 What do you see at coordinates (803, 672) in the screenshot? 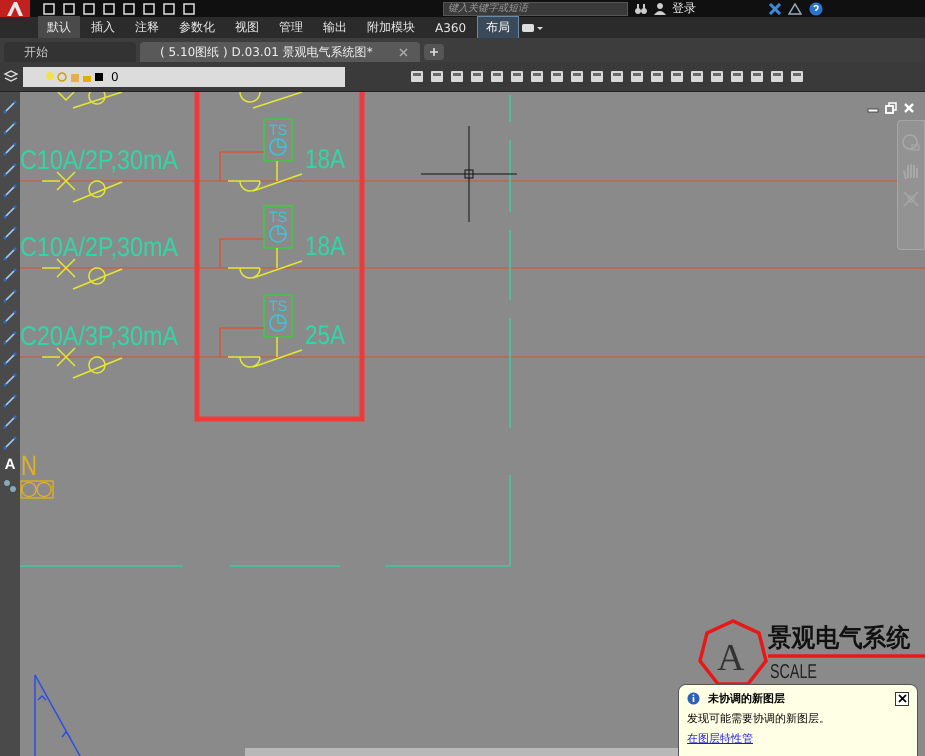
I see `scale-label: SCALE` at bounding box center [803, 672].